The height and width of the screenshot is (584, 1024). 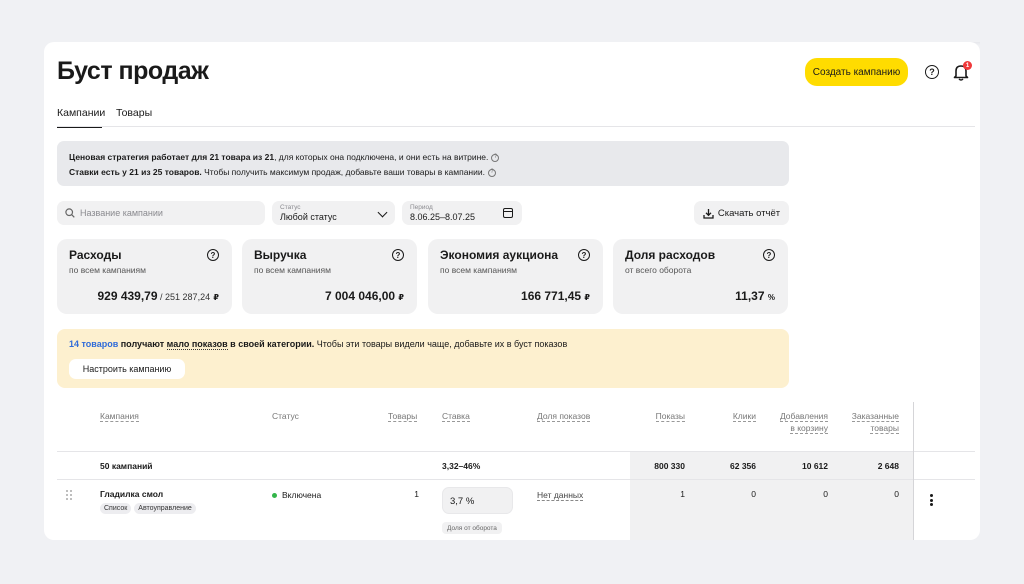 I want to click on summary-views: 800 330, so click(x=669, y=466).